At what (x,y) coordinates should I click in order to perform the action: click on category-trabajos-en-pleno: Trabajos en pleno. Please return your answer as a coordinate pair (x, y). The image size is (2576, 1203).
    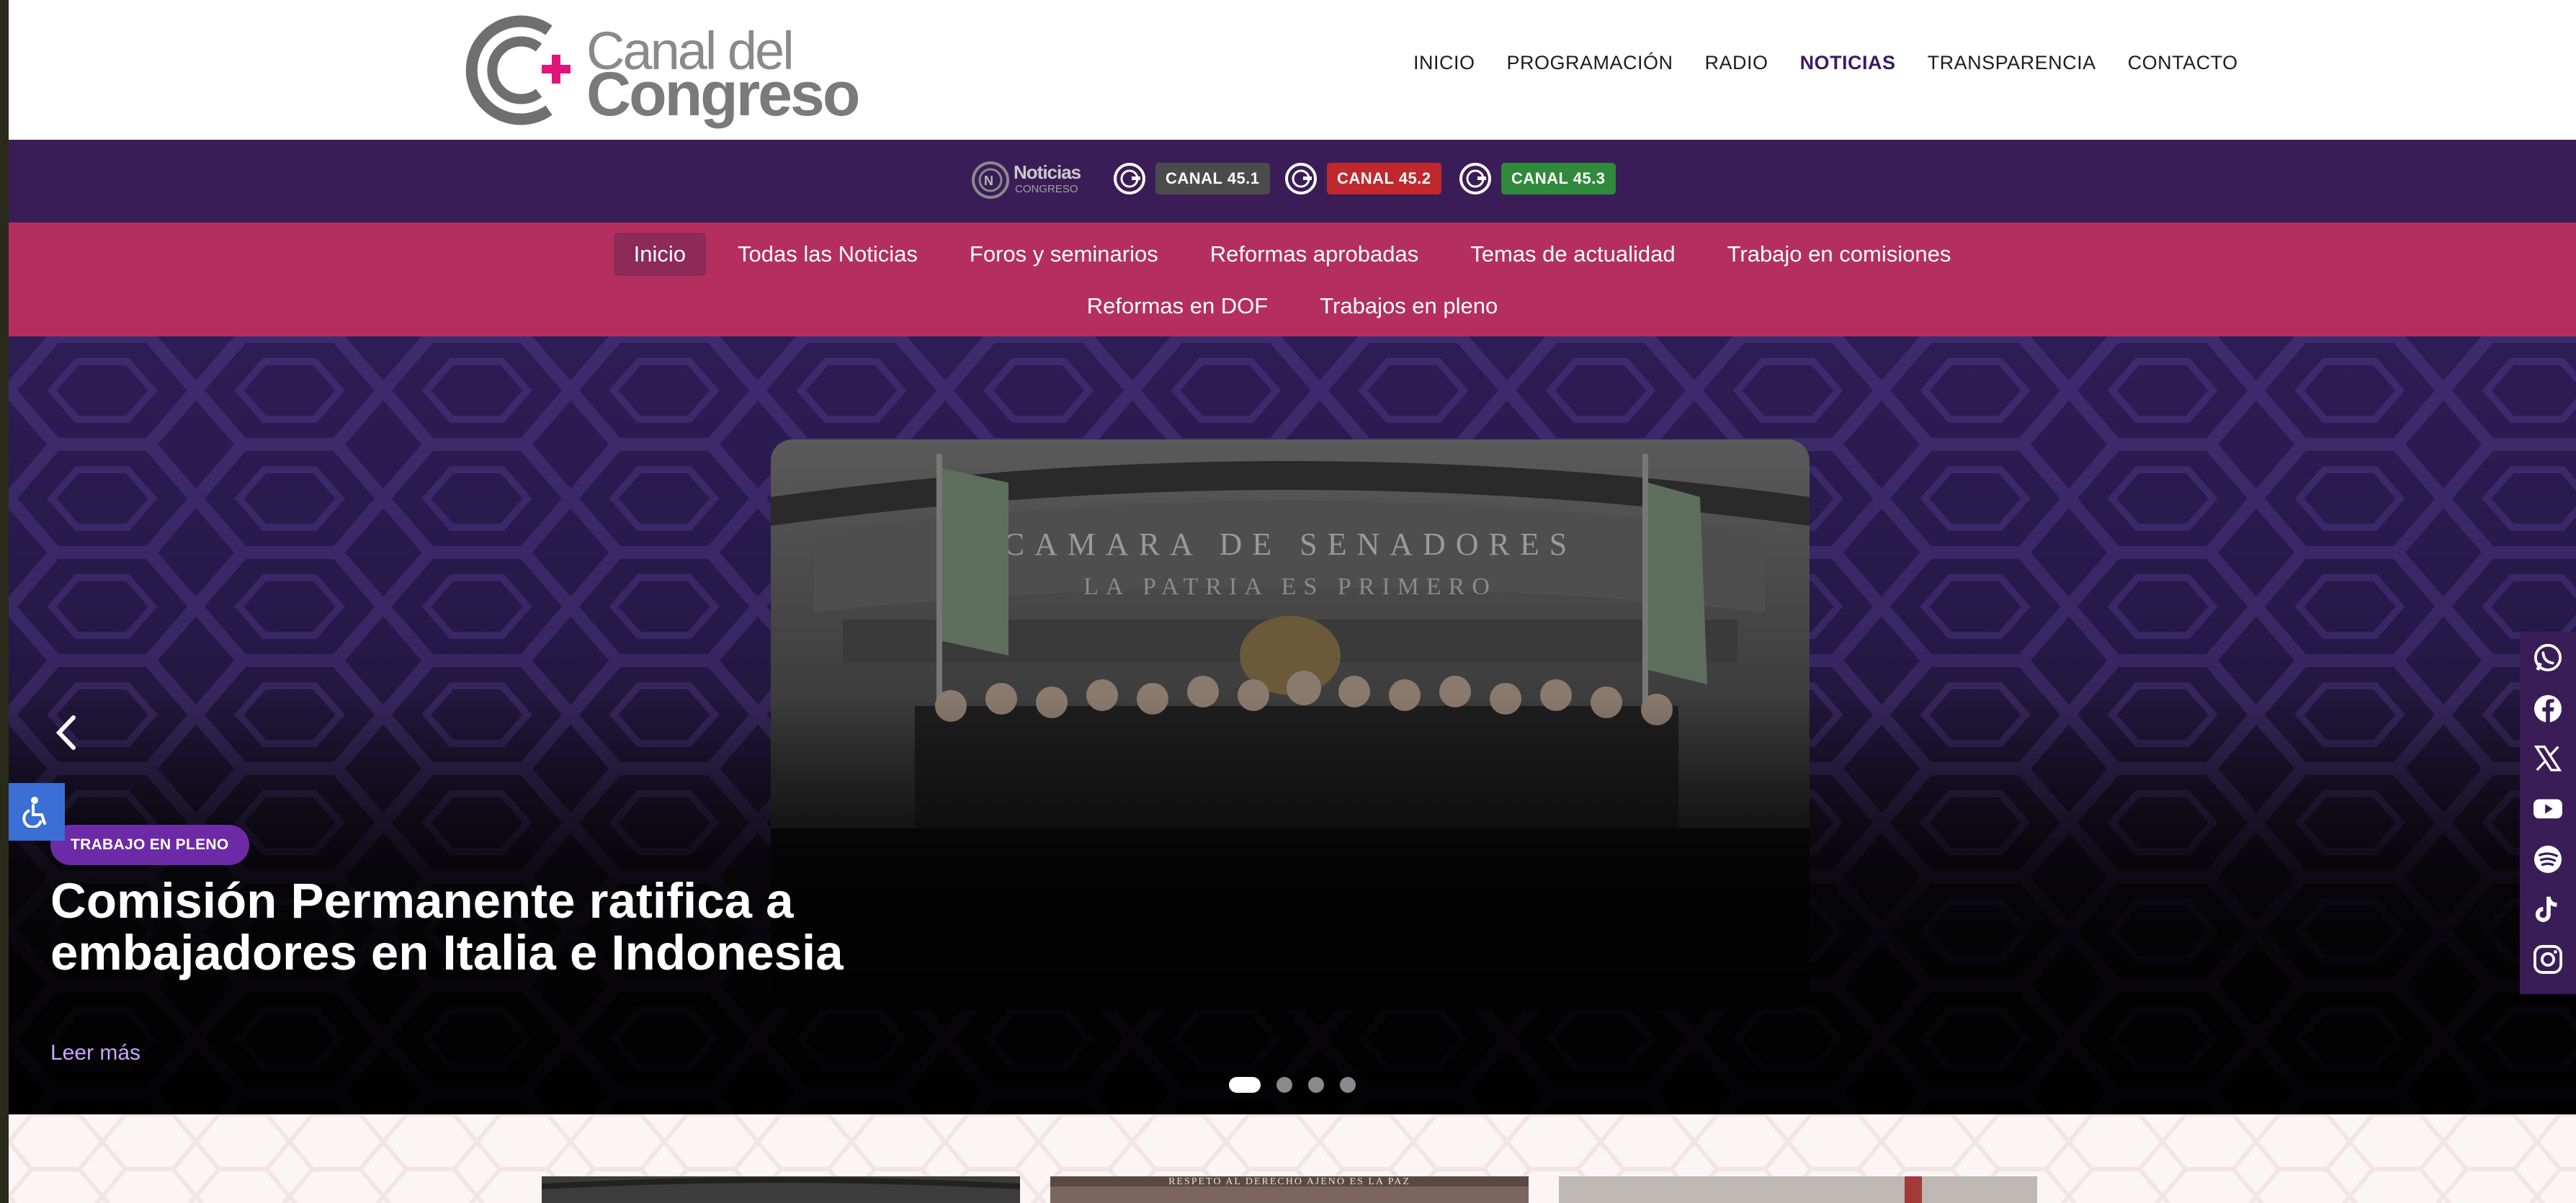
    Looking at the image, I should click on (1409, 307).